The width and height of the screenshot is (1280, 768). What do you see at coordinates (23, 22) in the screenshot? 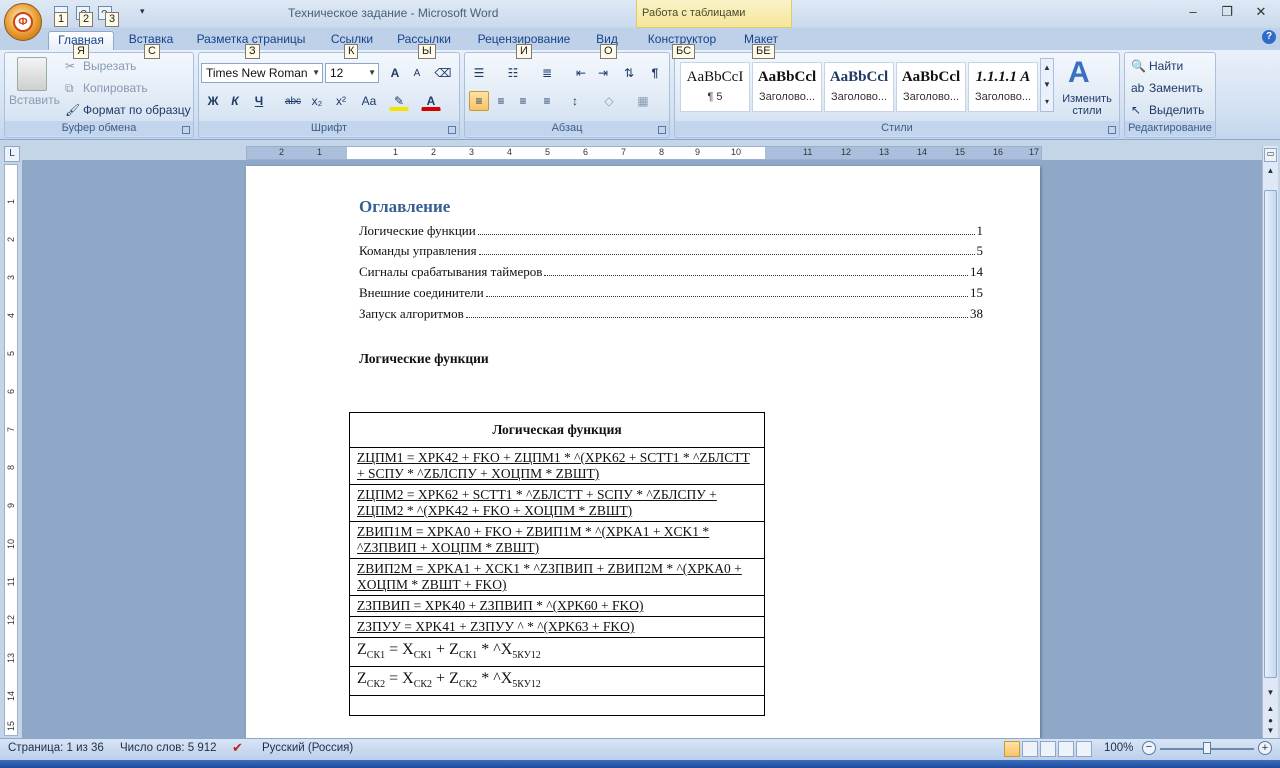
I see `office-button: Ф` at bounding box center [23, 22].